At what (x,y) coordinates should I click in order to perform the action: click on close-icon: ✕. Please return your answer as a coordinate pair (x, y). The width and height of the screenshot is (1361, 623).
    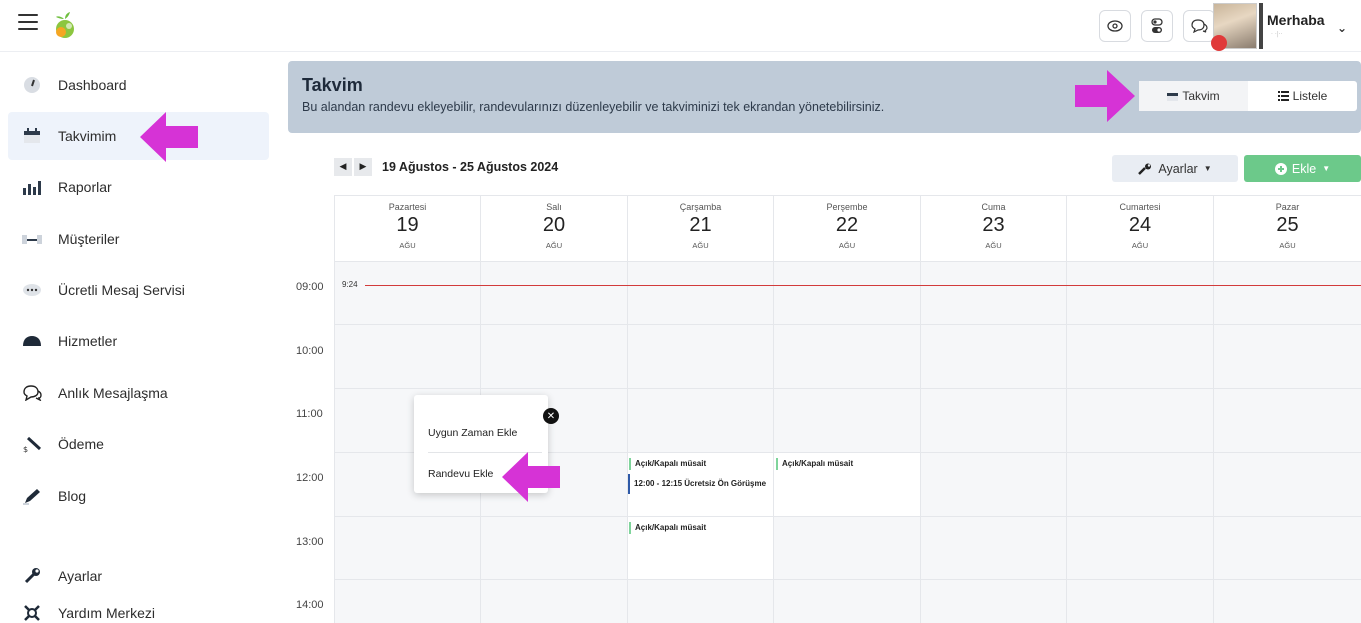
    Looking at the image, I should click on (551, 416).